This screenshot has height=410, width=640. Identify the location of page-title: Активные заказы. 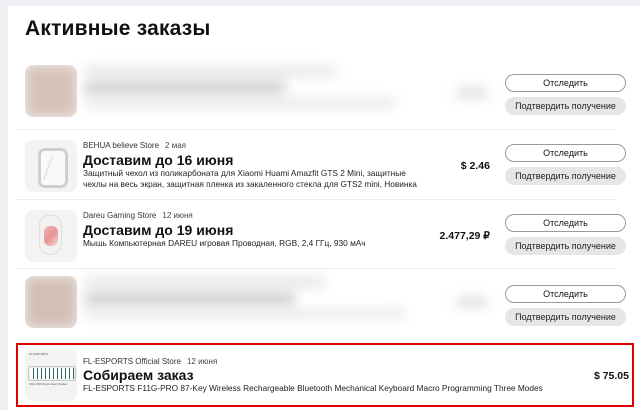
(118, 28).